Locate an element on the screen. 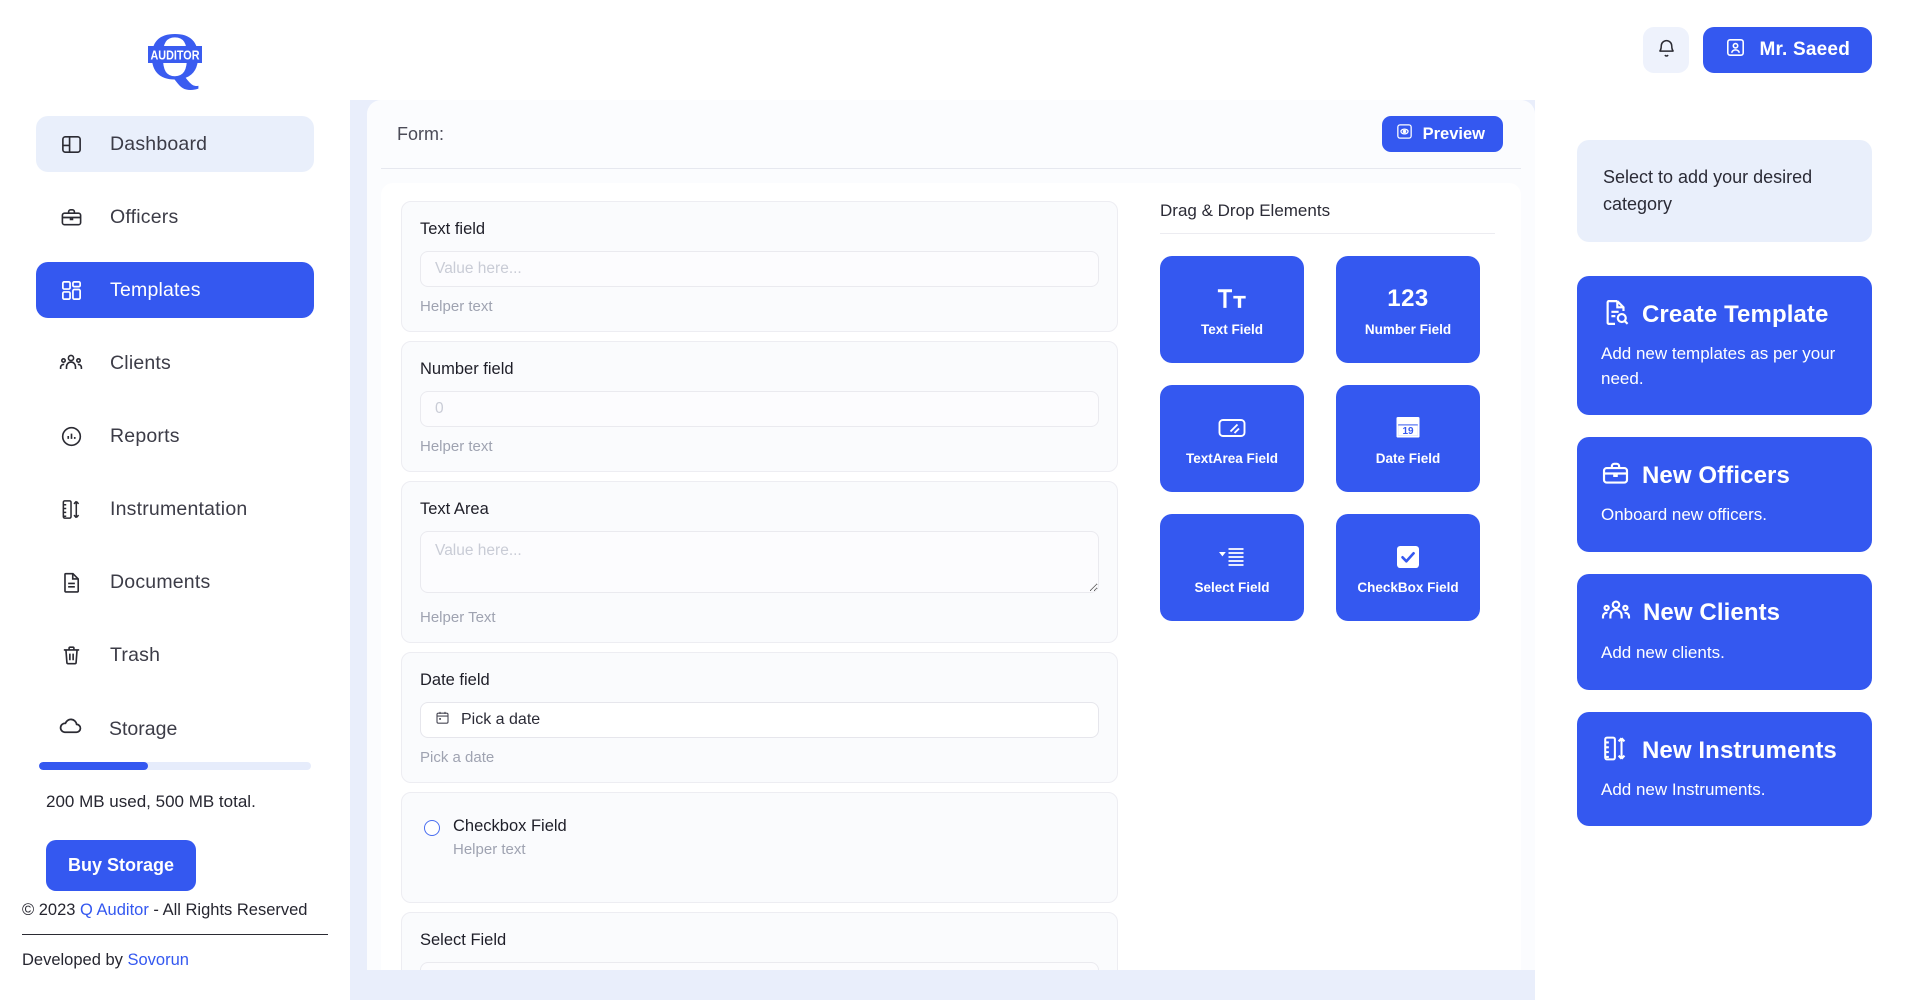 The image size is (1920, 1000). palette-divider is located at coordinates (1327, 233).